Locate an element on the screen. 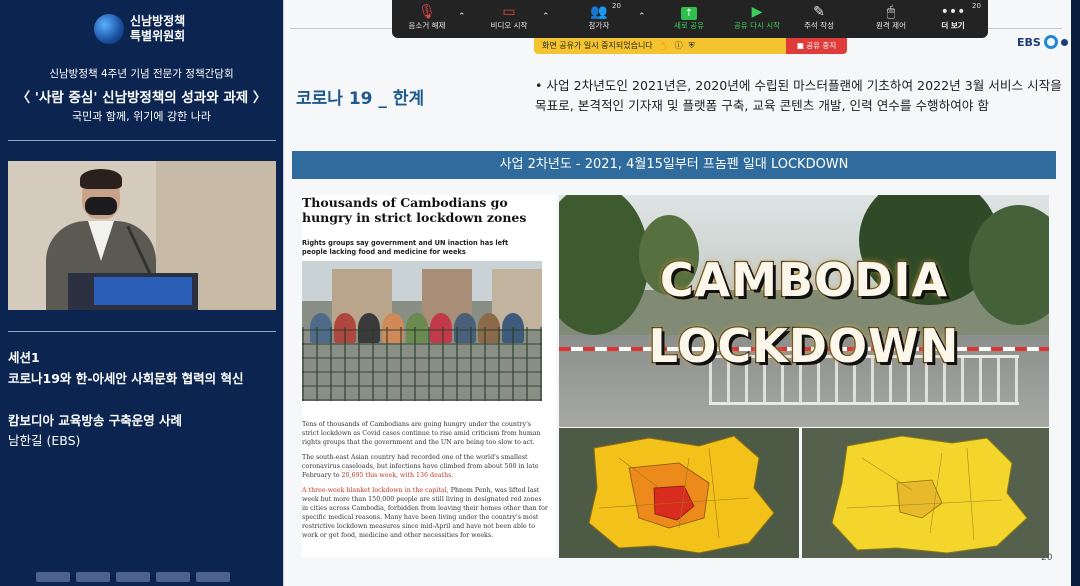 The image size is (1080, 586). ebs-logo-text: EBS is located at coordinates (1029, 42).